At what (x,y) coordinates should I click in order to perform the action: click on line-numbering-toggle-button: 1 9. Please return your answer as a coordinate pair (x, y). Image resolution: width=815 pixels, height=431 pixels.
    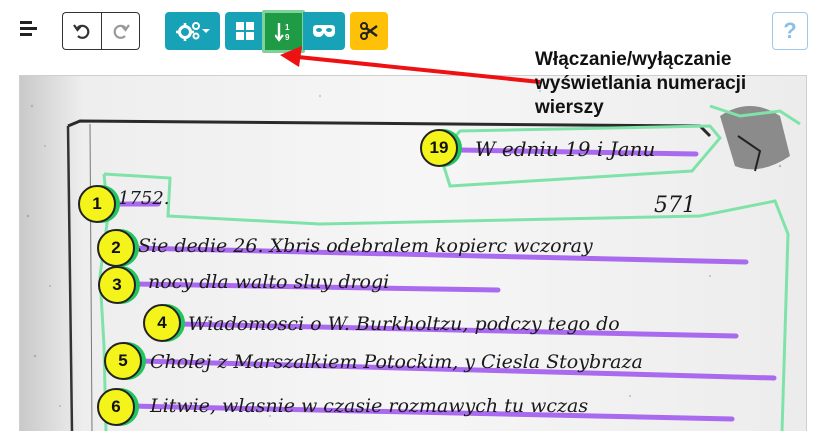
    Looking at the image, I should click on (283, 31).